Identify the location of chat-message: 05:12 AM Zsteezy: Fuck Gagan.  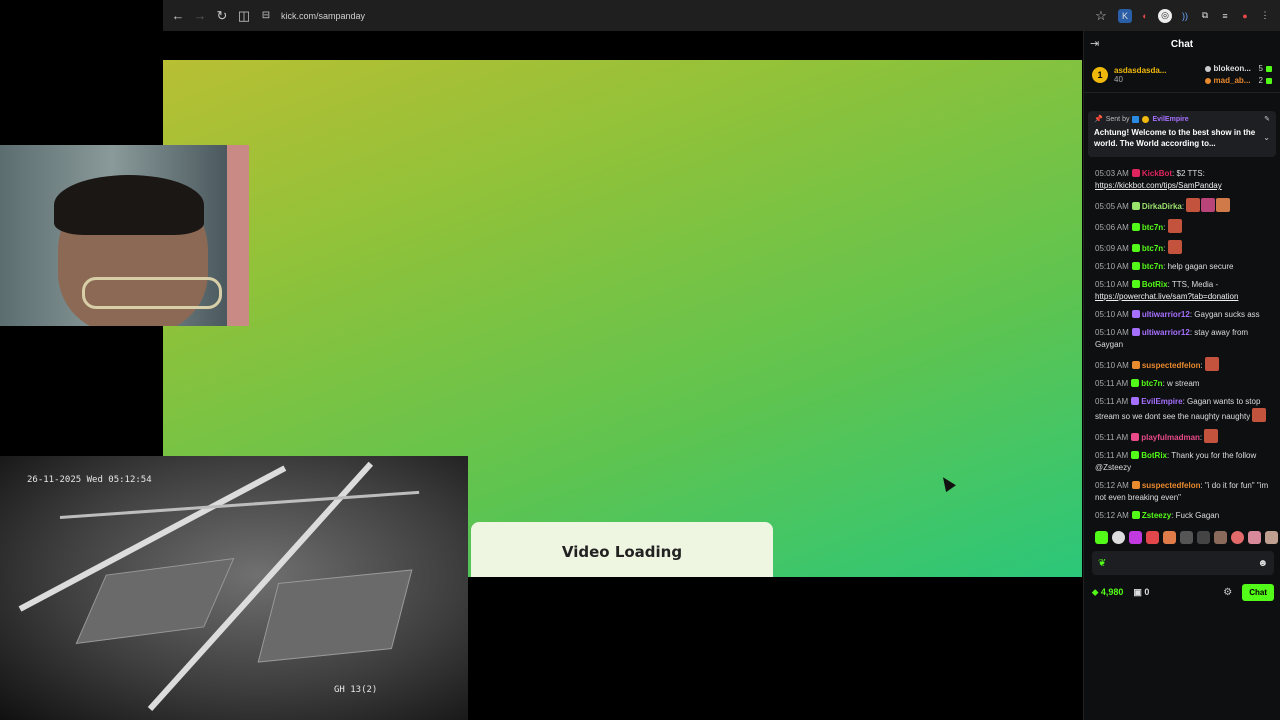
(1184, 516).